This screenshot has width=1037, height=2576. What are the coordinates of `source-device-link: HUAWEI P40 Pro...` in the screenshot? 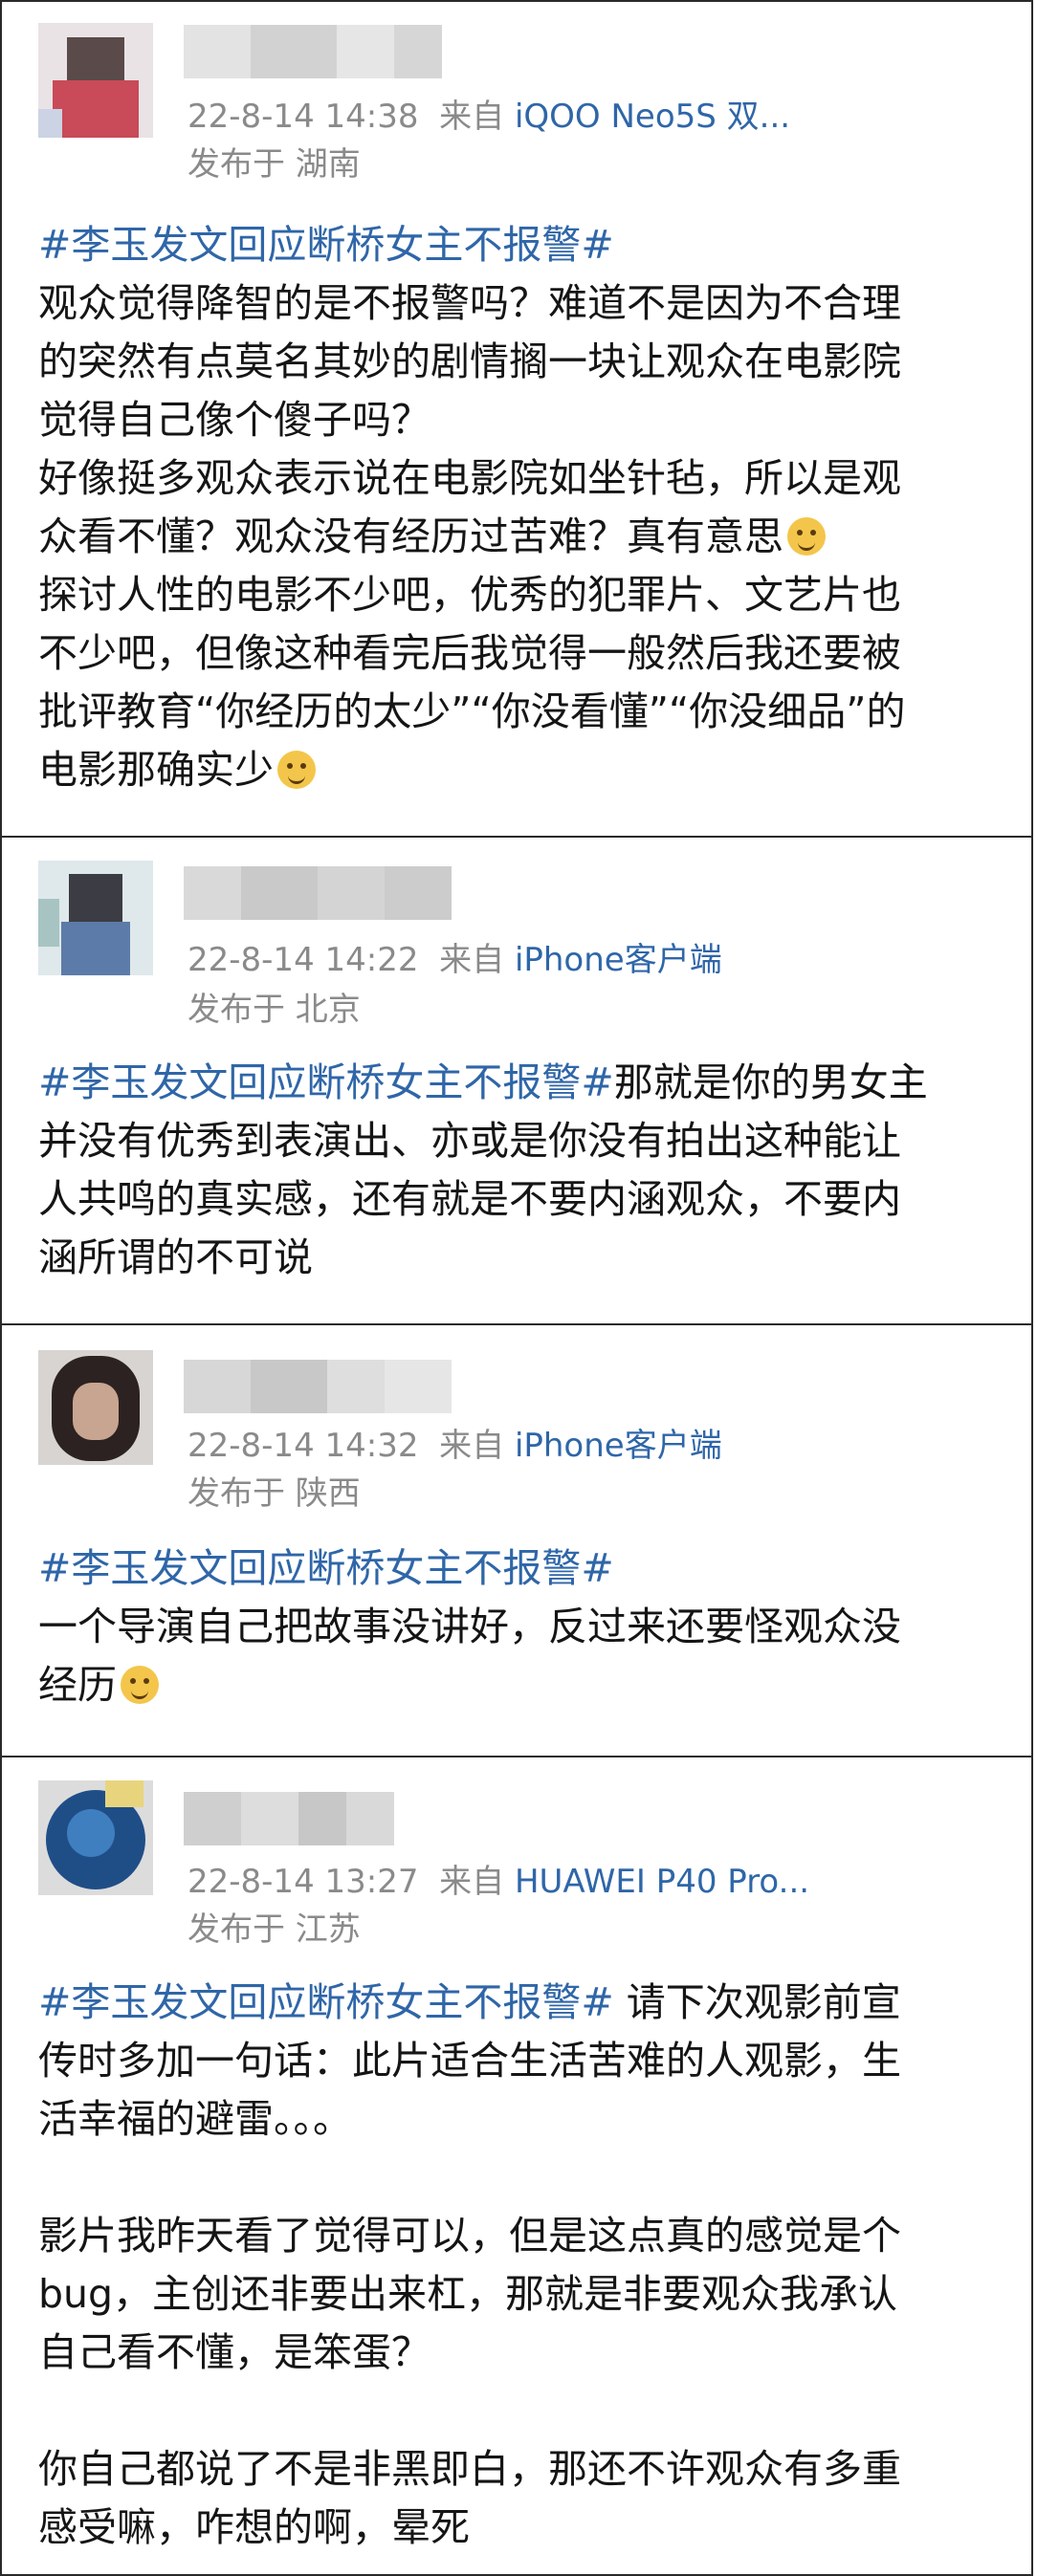 It's located at (662, 1882).